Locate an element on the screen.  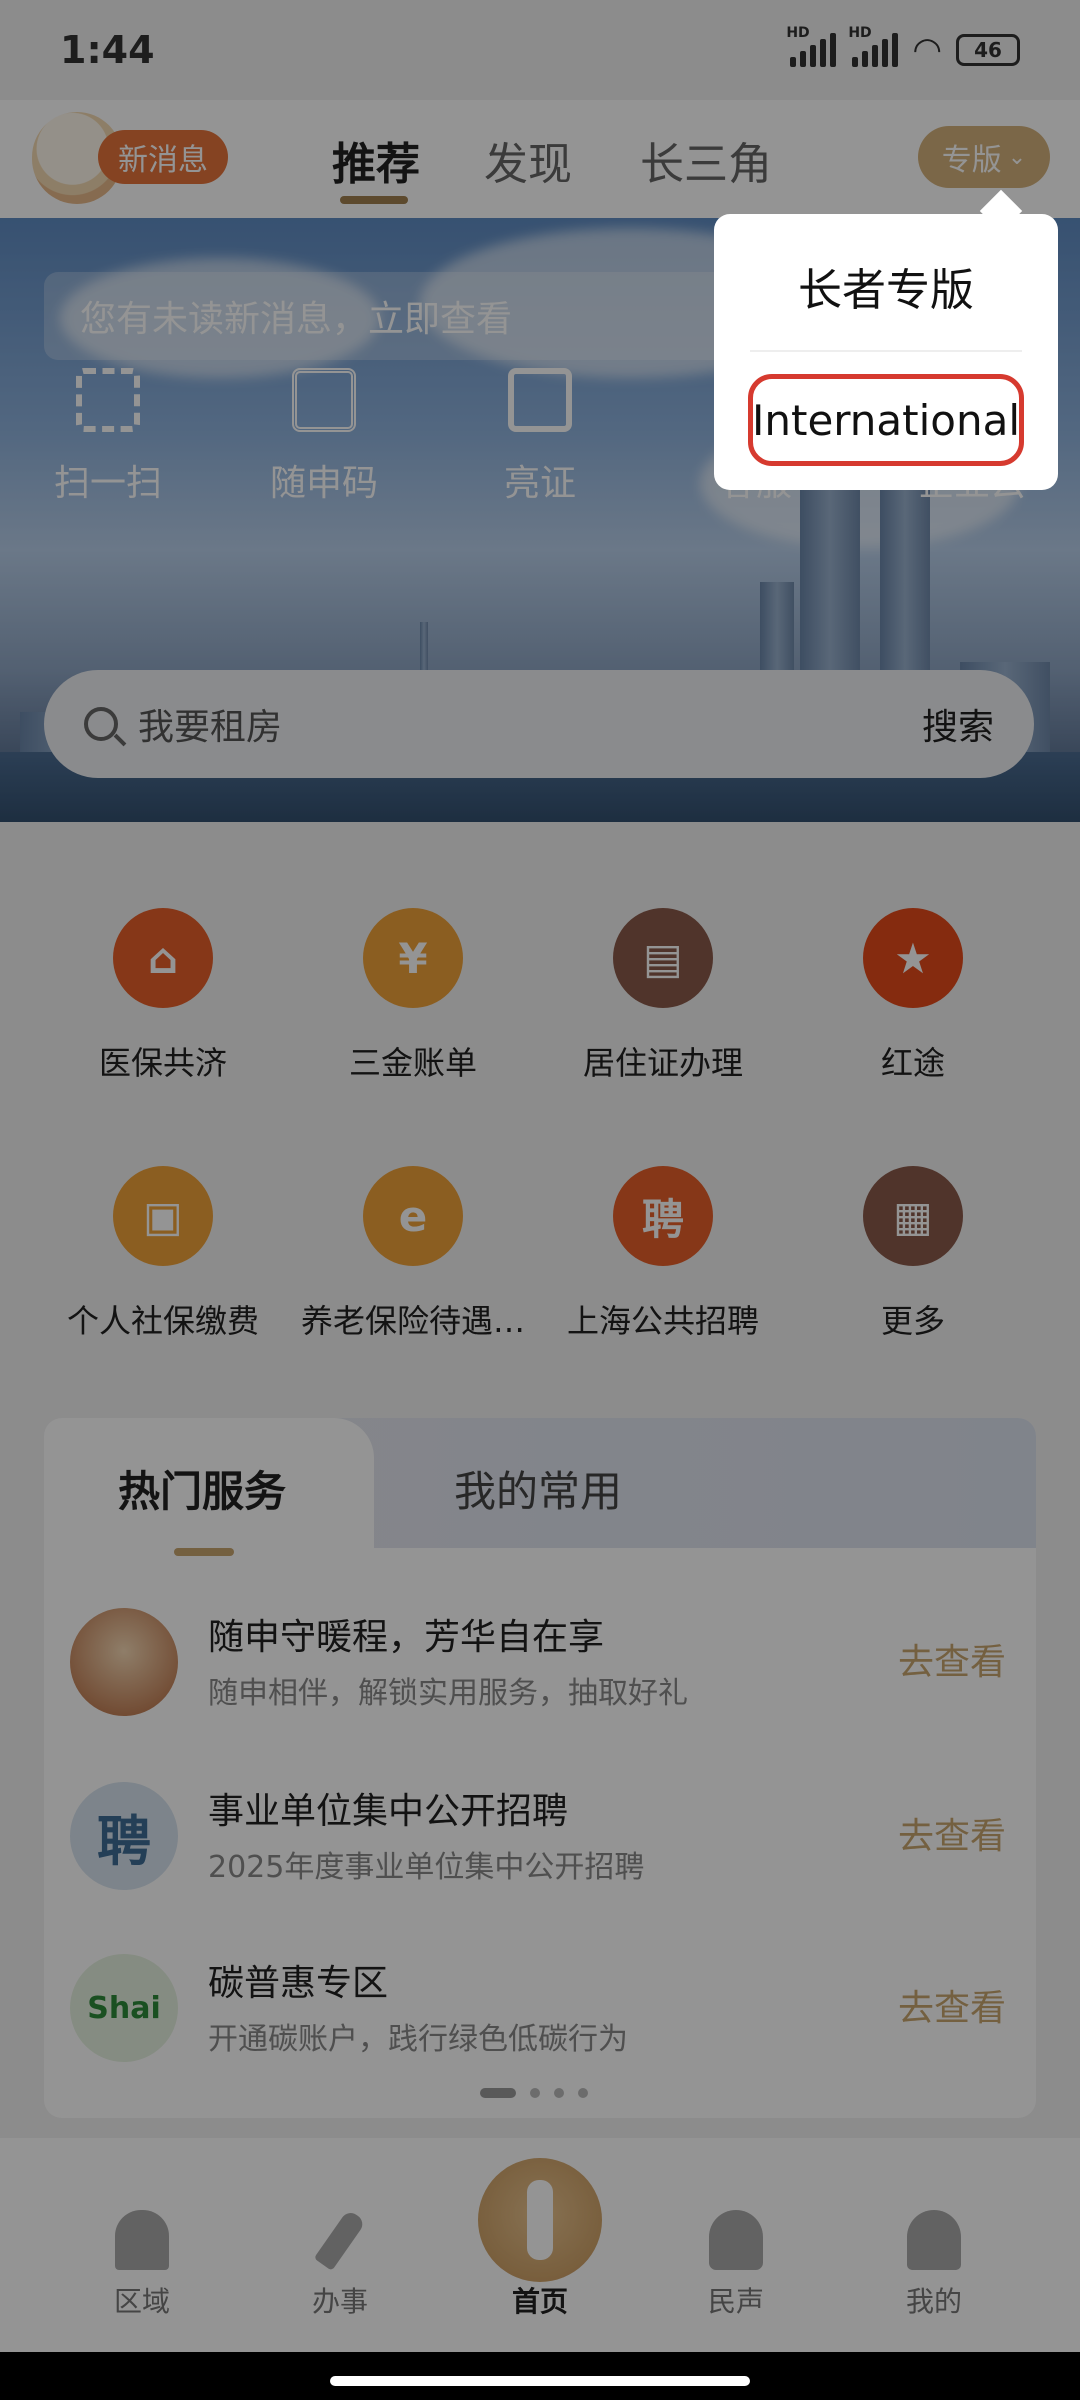
edition-popup-menu: 长者专版 International is located at coordinates (886, 352).